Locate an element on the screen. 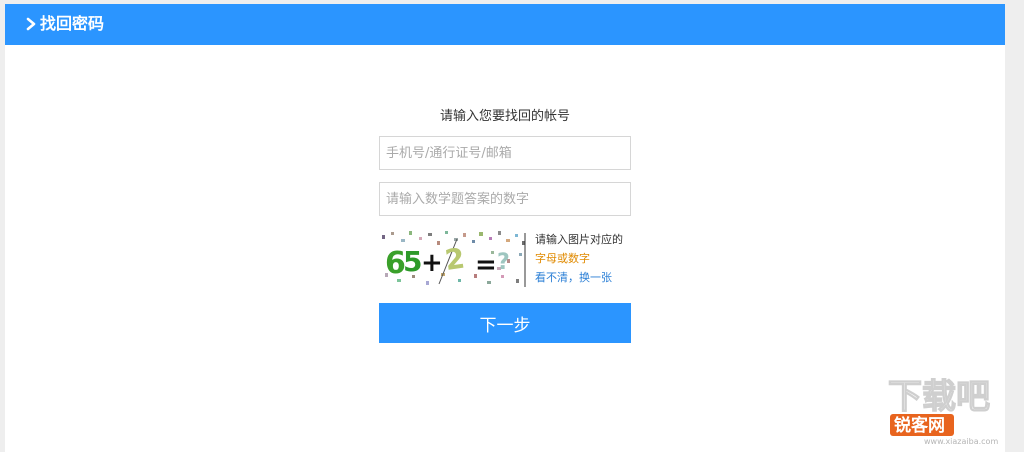  page-title: 找回密码 is located at coordinates (72, 23).